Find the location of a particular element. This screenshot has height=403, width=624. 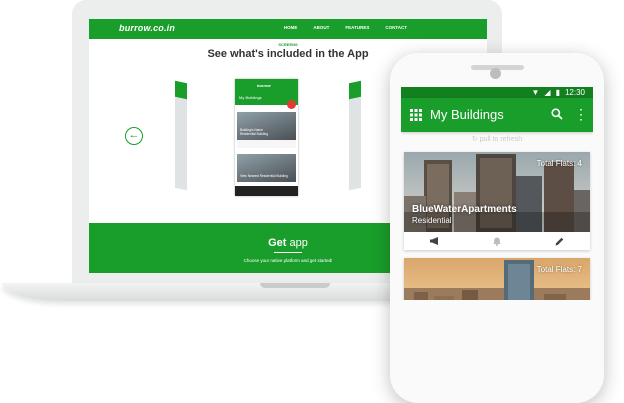

mini-building-card: Building's Name Residential Building is located at coordinates (266, 126).